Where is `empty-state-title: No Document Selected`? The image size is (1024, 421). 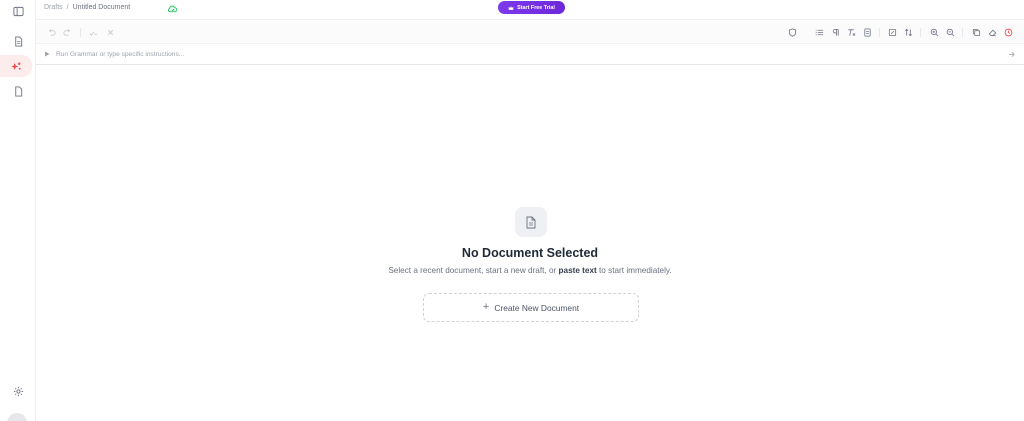
empty-state-title: No Document Selected is located at coordinates (530, 253).